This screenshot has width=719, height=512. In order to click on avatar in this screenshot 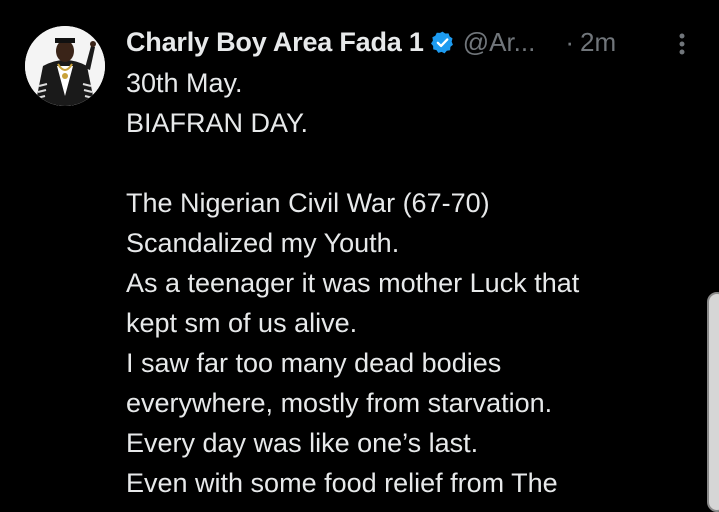, I will do `click(65, 66)`.